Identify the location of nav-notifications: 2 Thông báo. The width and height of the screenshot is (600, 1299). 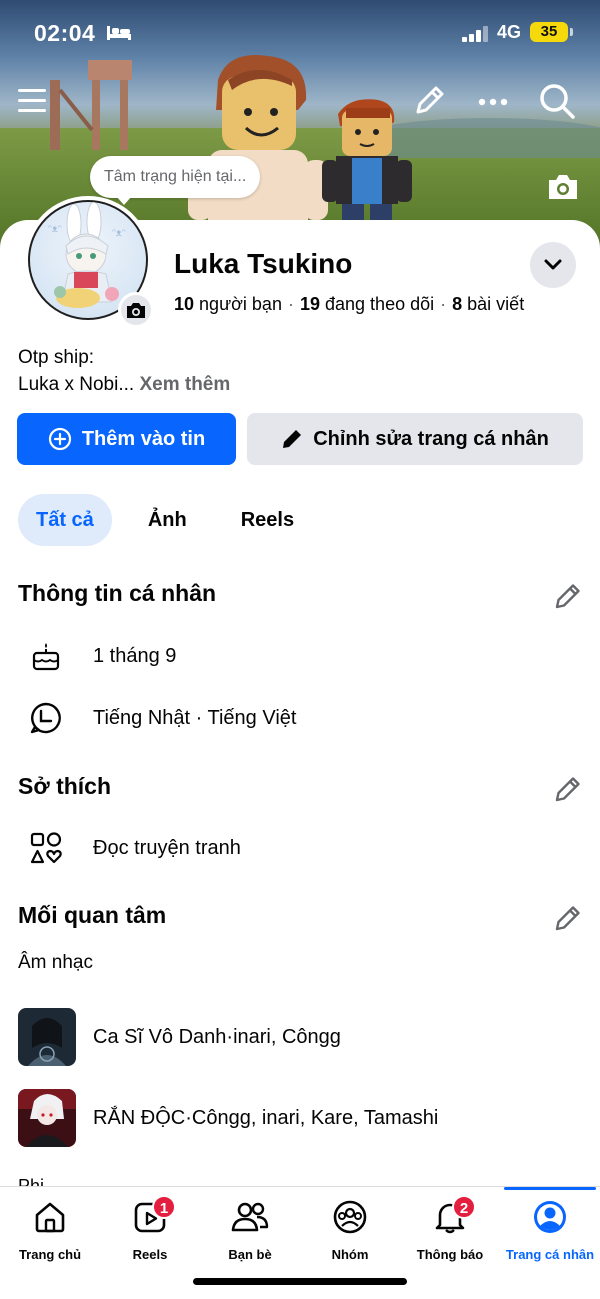
(450, 1231).